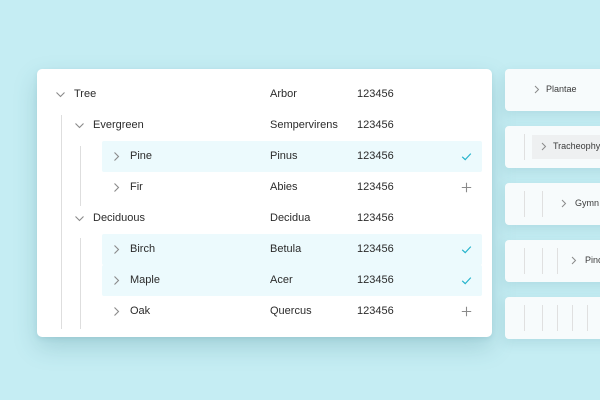 This screenshot has height=400, width=600. I want to click on row-latin-name: Quercus, so click(291, 311).